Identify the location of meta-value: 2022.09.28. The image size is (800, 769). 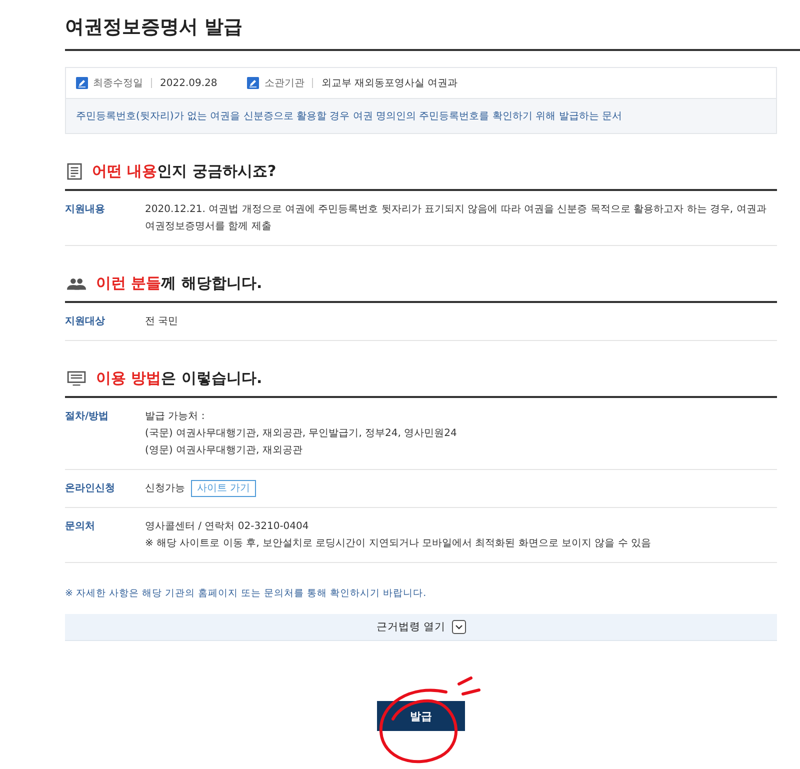
(189, 83).